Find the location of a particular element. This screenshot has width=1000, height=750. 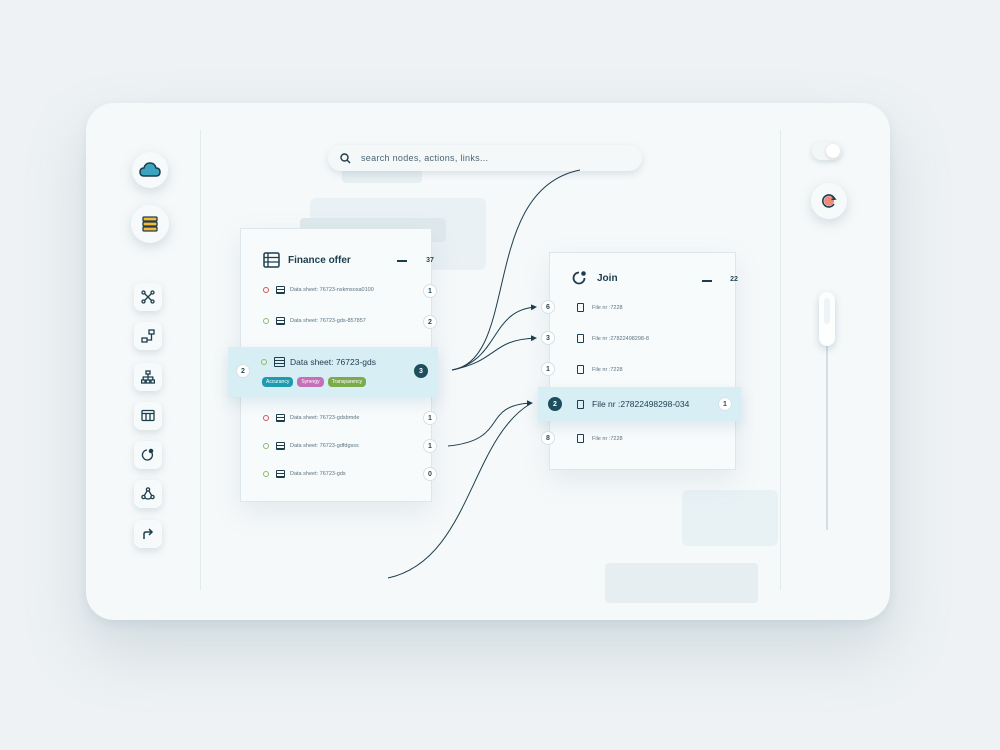

list-item: File nr :27822498298-8 is located at coordinates (613, 338).